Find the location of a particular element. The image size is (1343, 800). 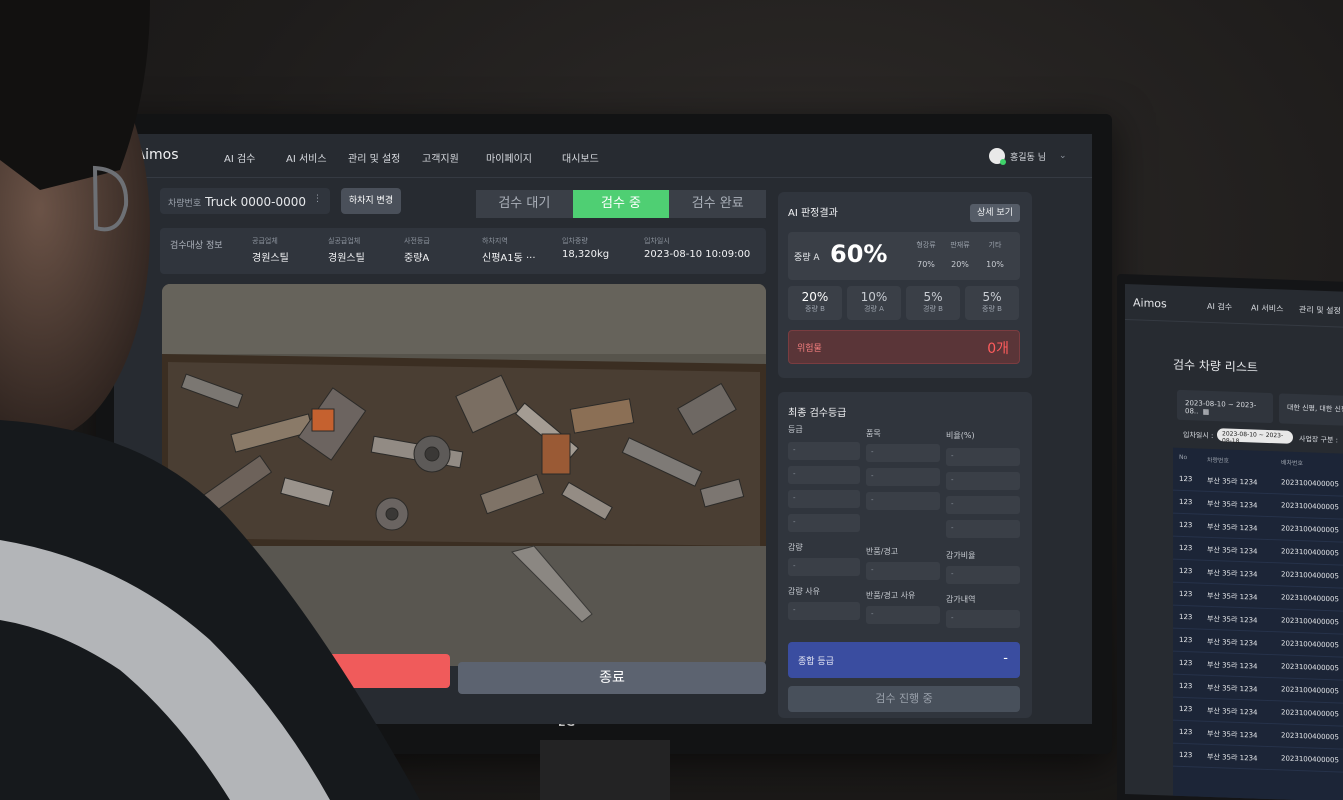

main-grade-result: 중량 A 60% 형강류 70% 판재류 20% 기타 10% is located at coordinates (904, 256).